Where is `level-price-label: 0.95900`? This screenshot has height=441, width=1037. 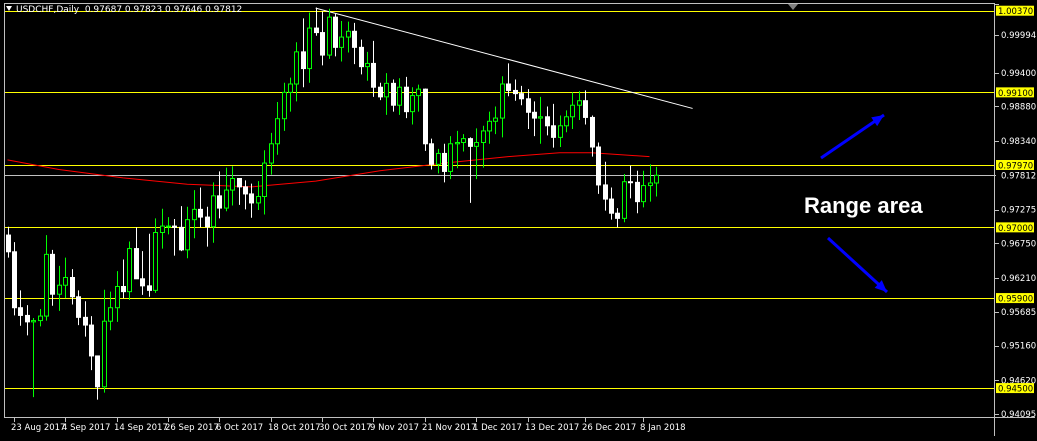
level-price-label: 0.95900 is located at coordinates (1015, 300).